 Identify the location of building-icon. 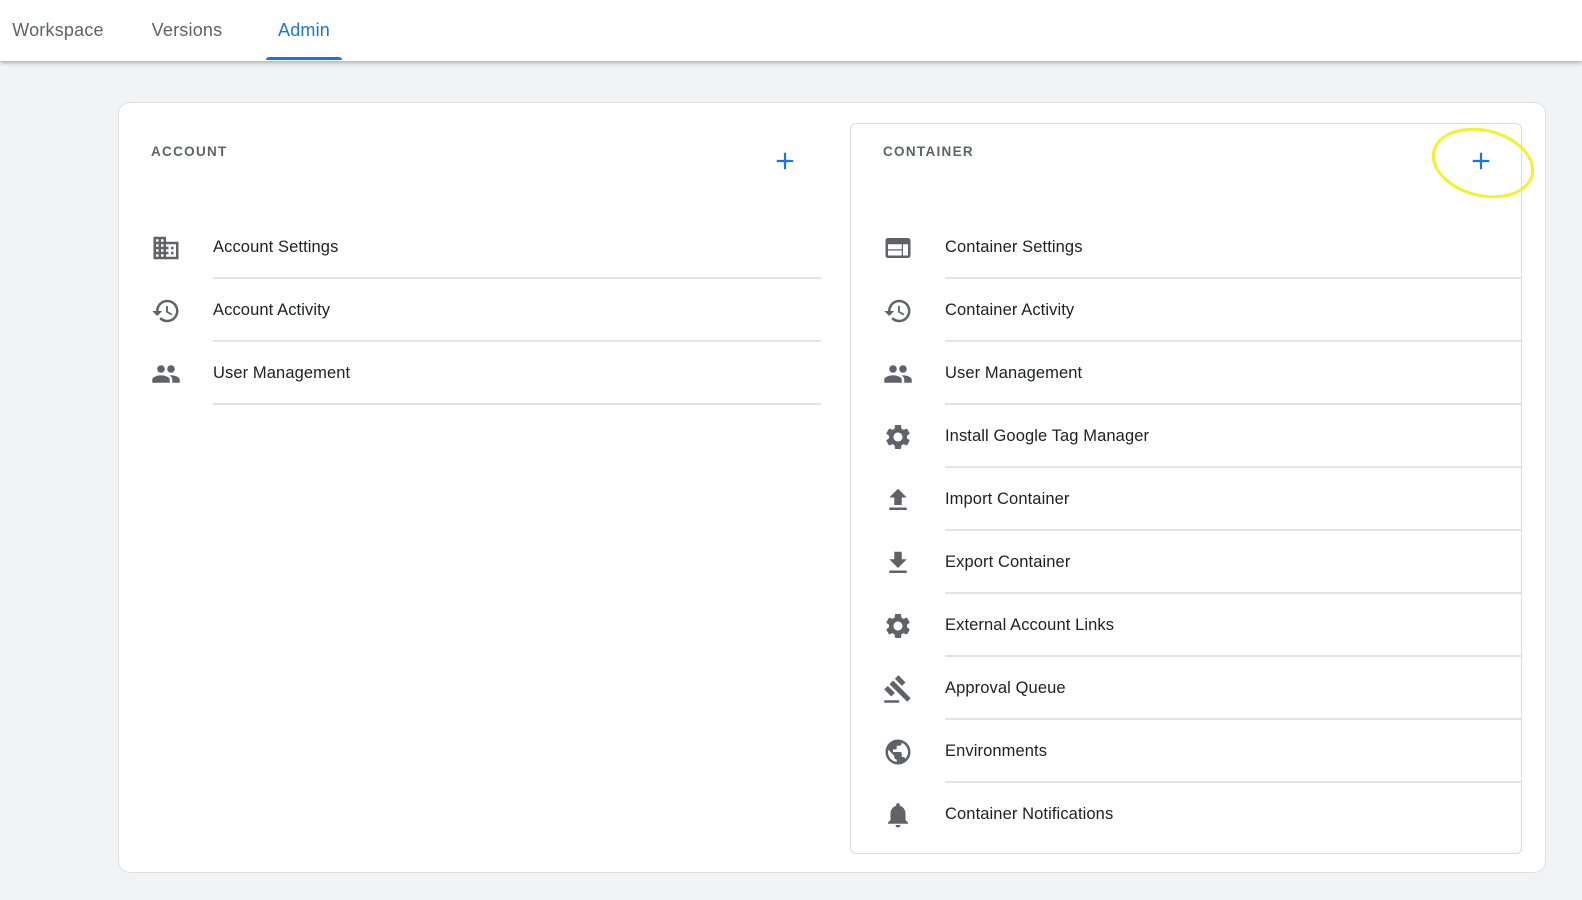
(166, 248).